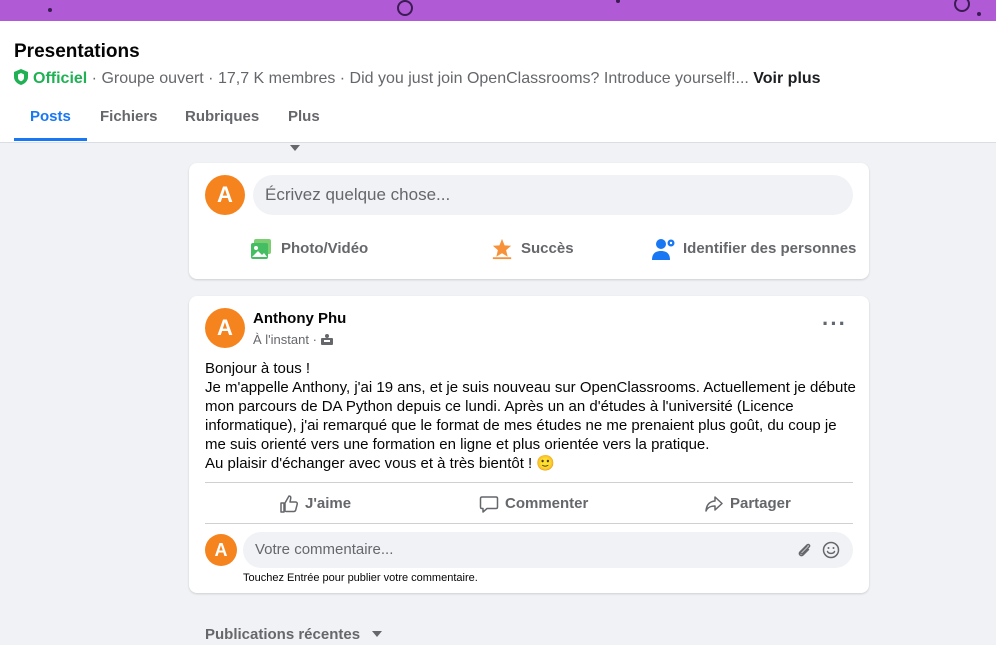  Describe the element at coordinates (834, 324) in the screenshot. I see `more-options-button: ···` at that location.